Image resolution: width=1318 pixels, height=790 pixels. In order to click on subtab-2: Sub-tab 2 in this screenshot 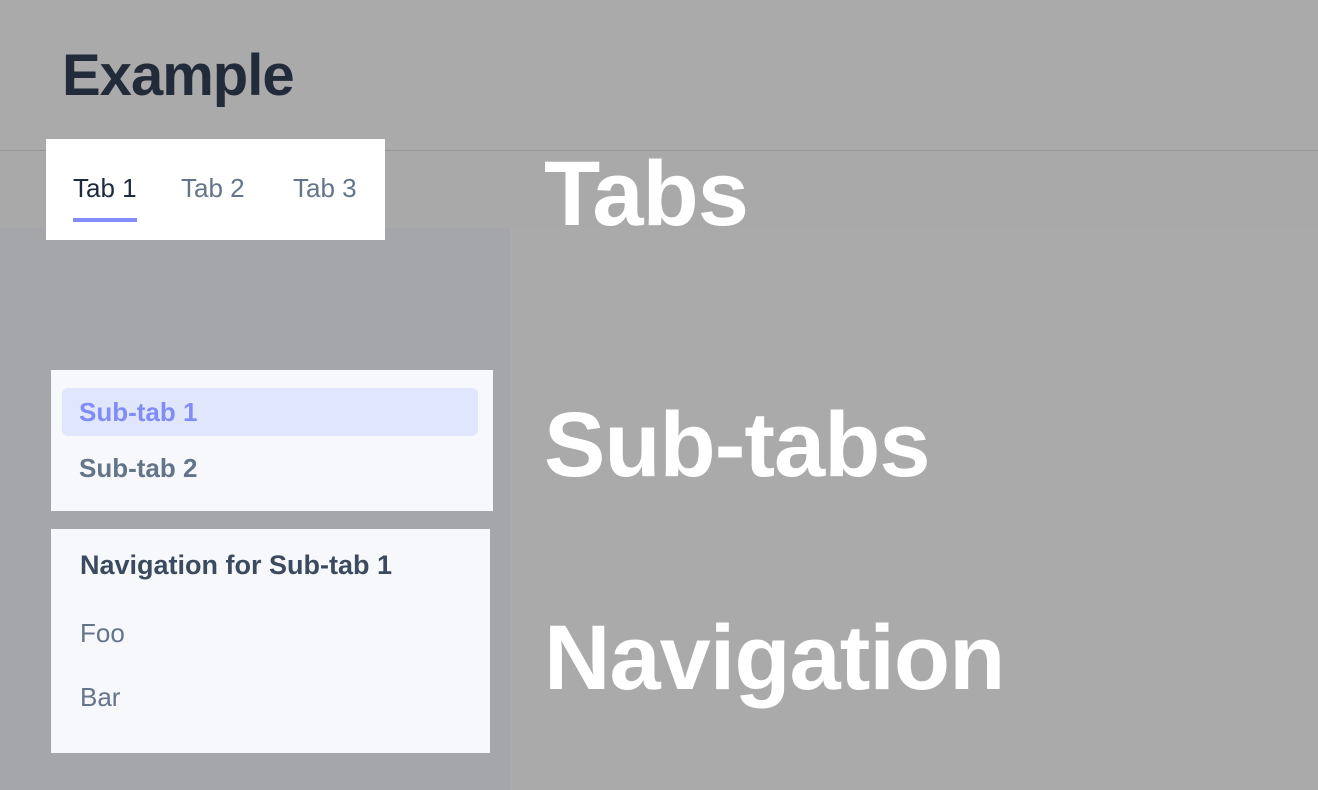, I will do `click(270, 468)`.